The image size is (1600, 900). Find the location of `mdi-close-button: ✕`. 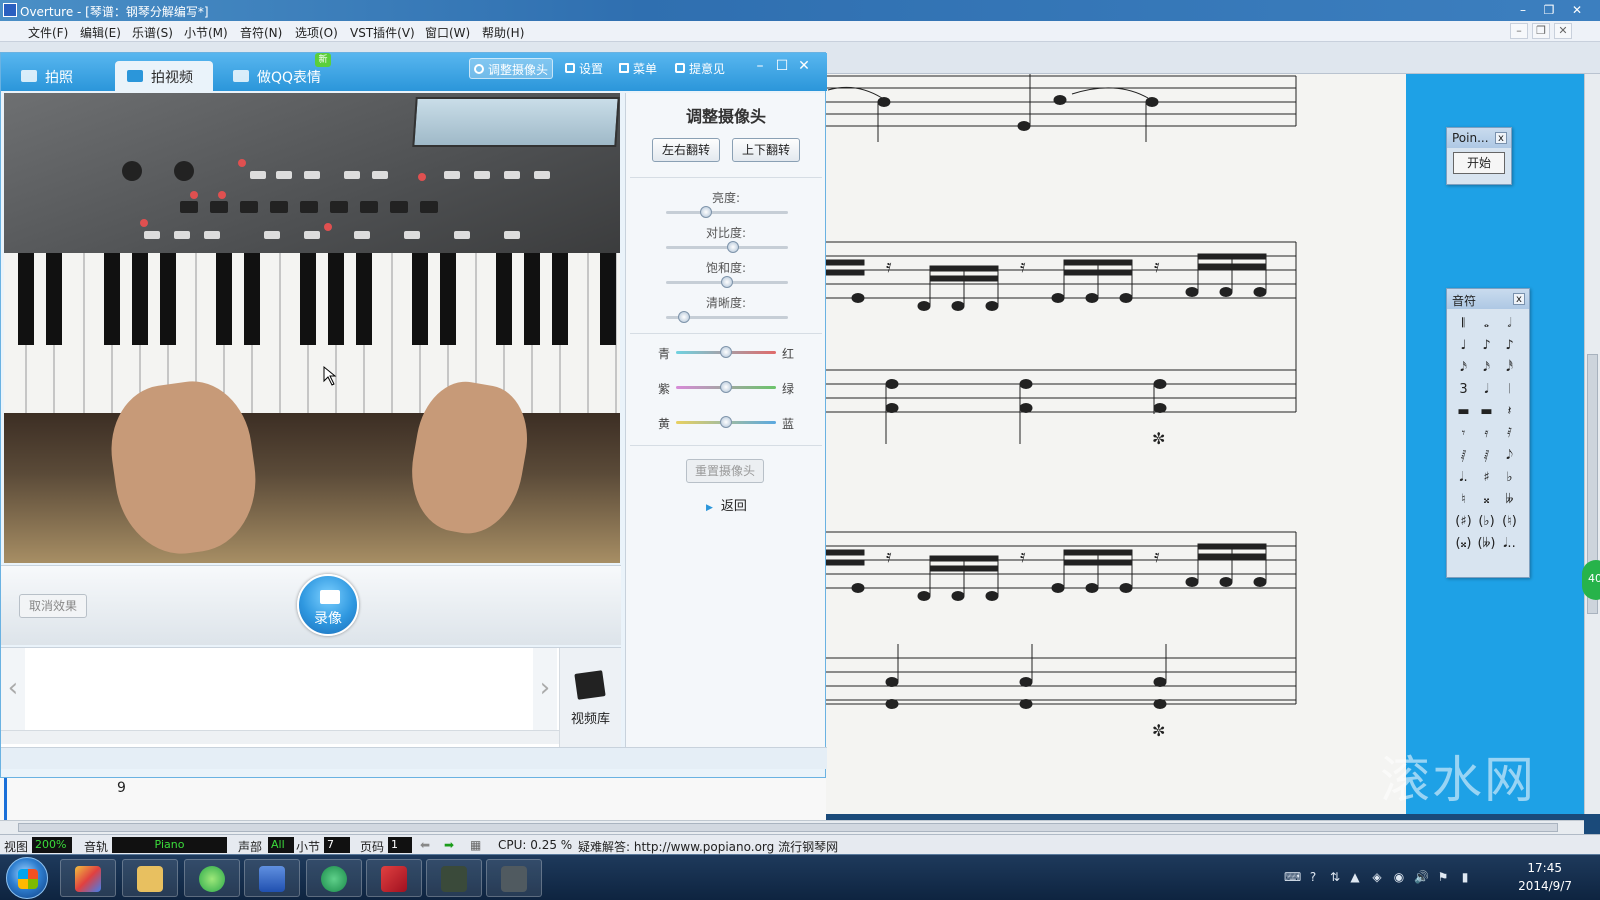

mdi-close-button: ✕ is located at coordinates (1563, 31).